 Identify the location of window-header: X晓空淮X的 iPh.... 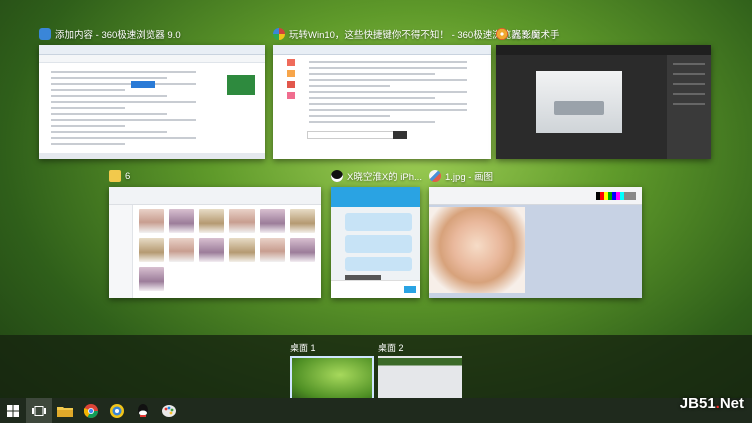
(376, 176).